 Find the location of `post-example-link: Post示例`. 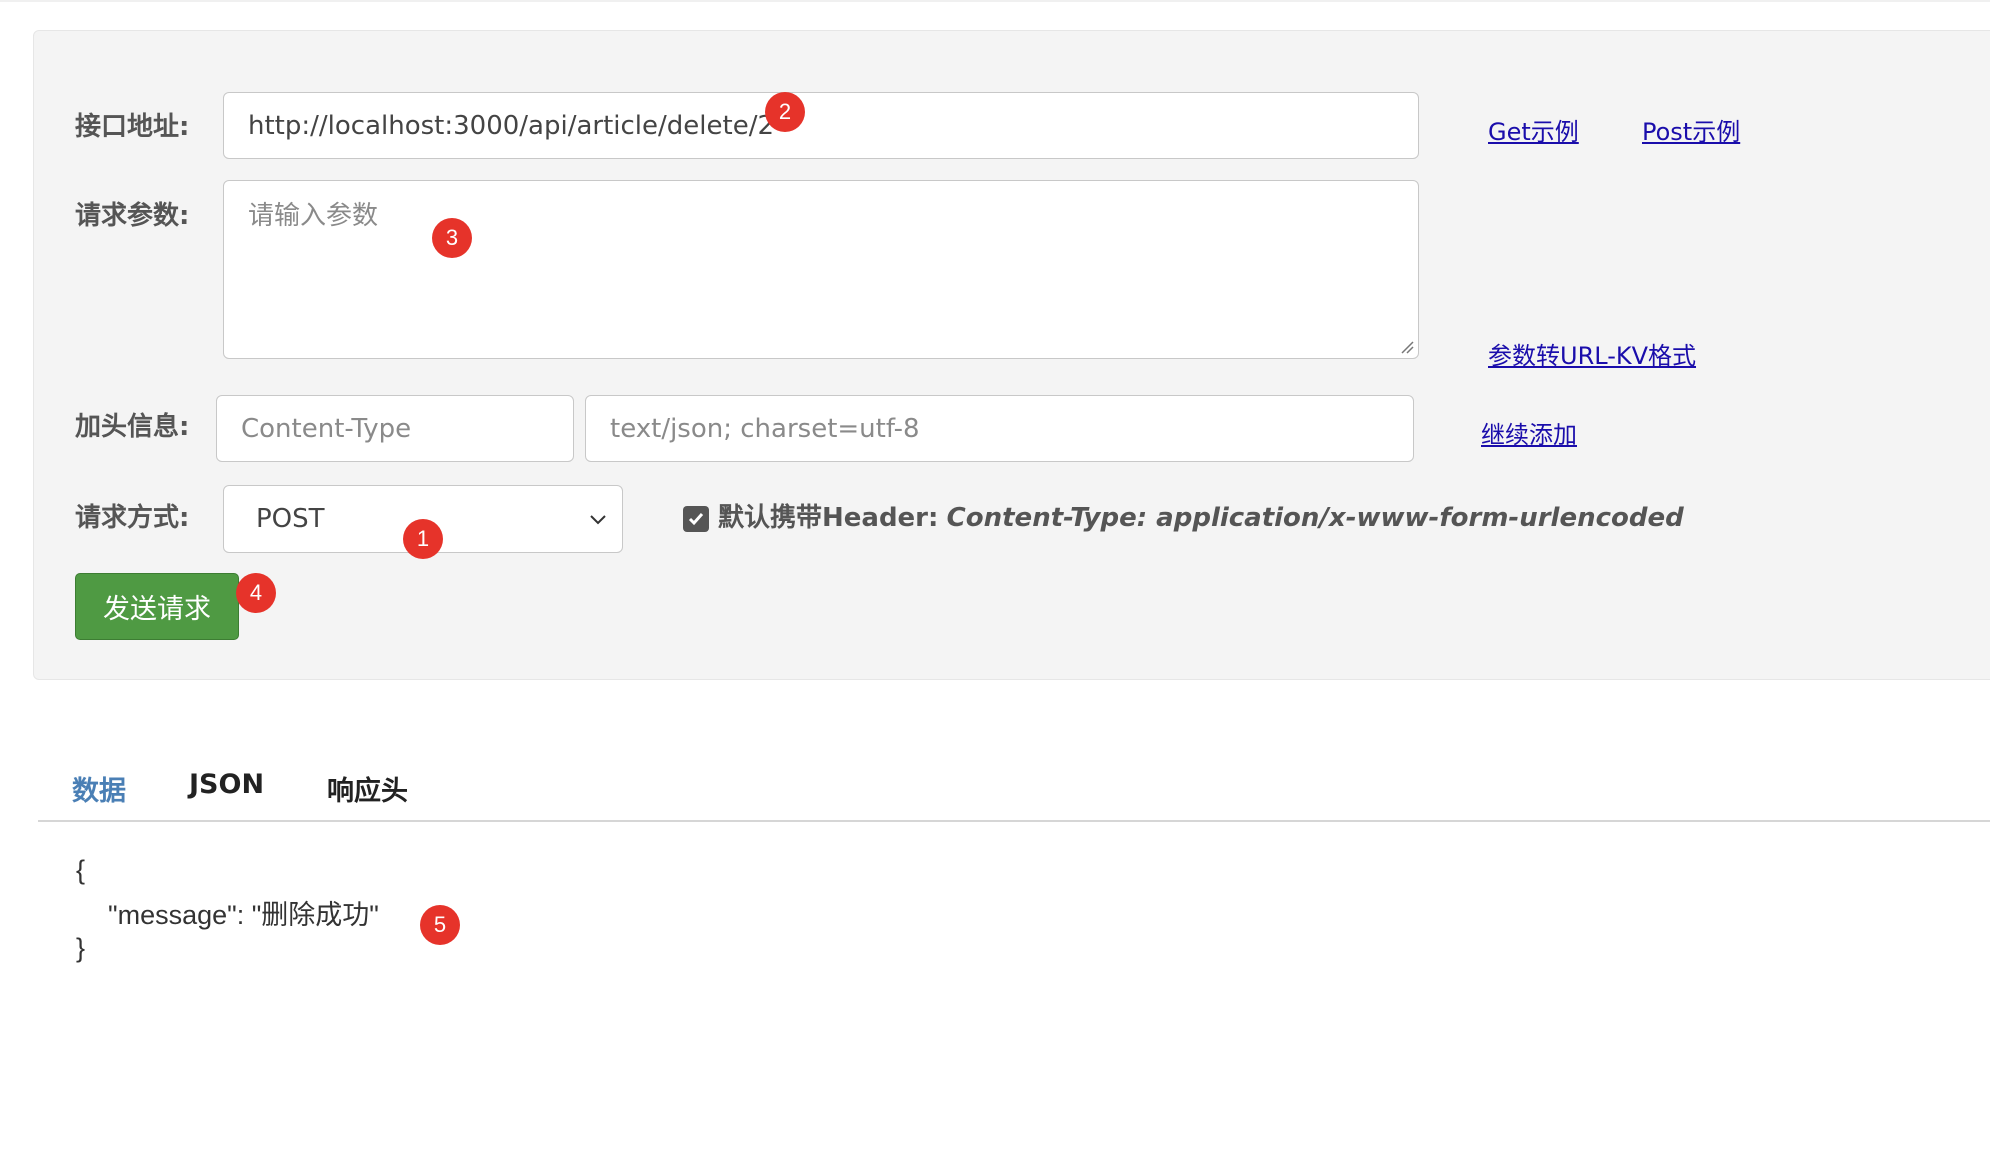

post-example-link: Post示例 is located at coordinates (1691, 129).